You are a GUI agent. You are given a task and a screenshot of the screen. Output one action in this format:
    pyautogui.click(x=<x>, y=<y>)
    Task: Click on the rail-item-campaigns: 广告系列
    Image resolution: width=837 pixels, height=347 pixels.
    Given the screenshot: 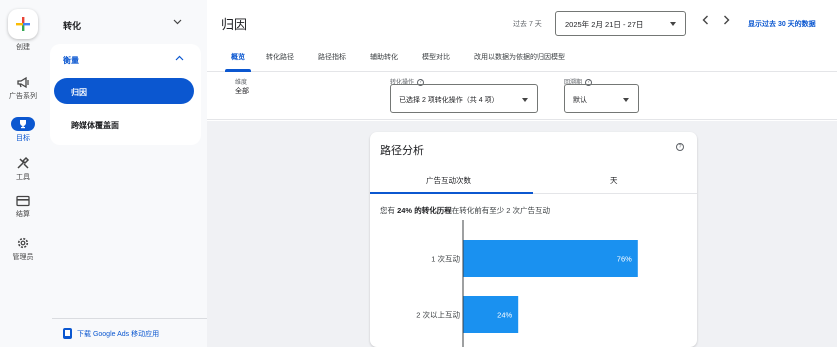 What is the action you would take?
    pyautogui.click(x=23, y=88)
    